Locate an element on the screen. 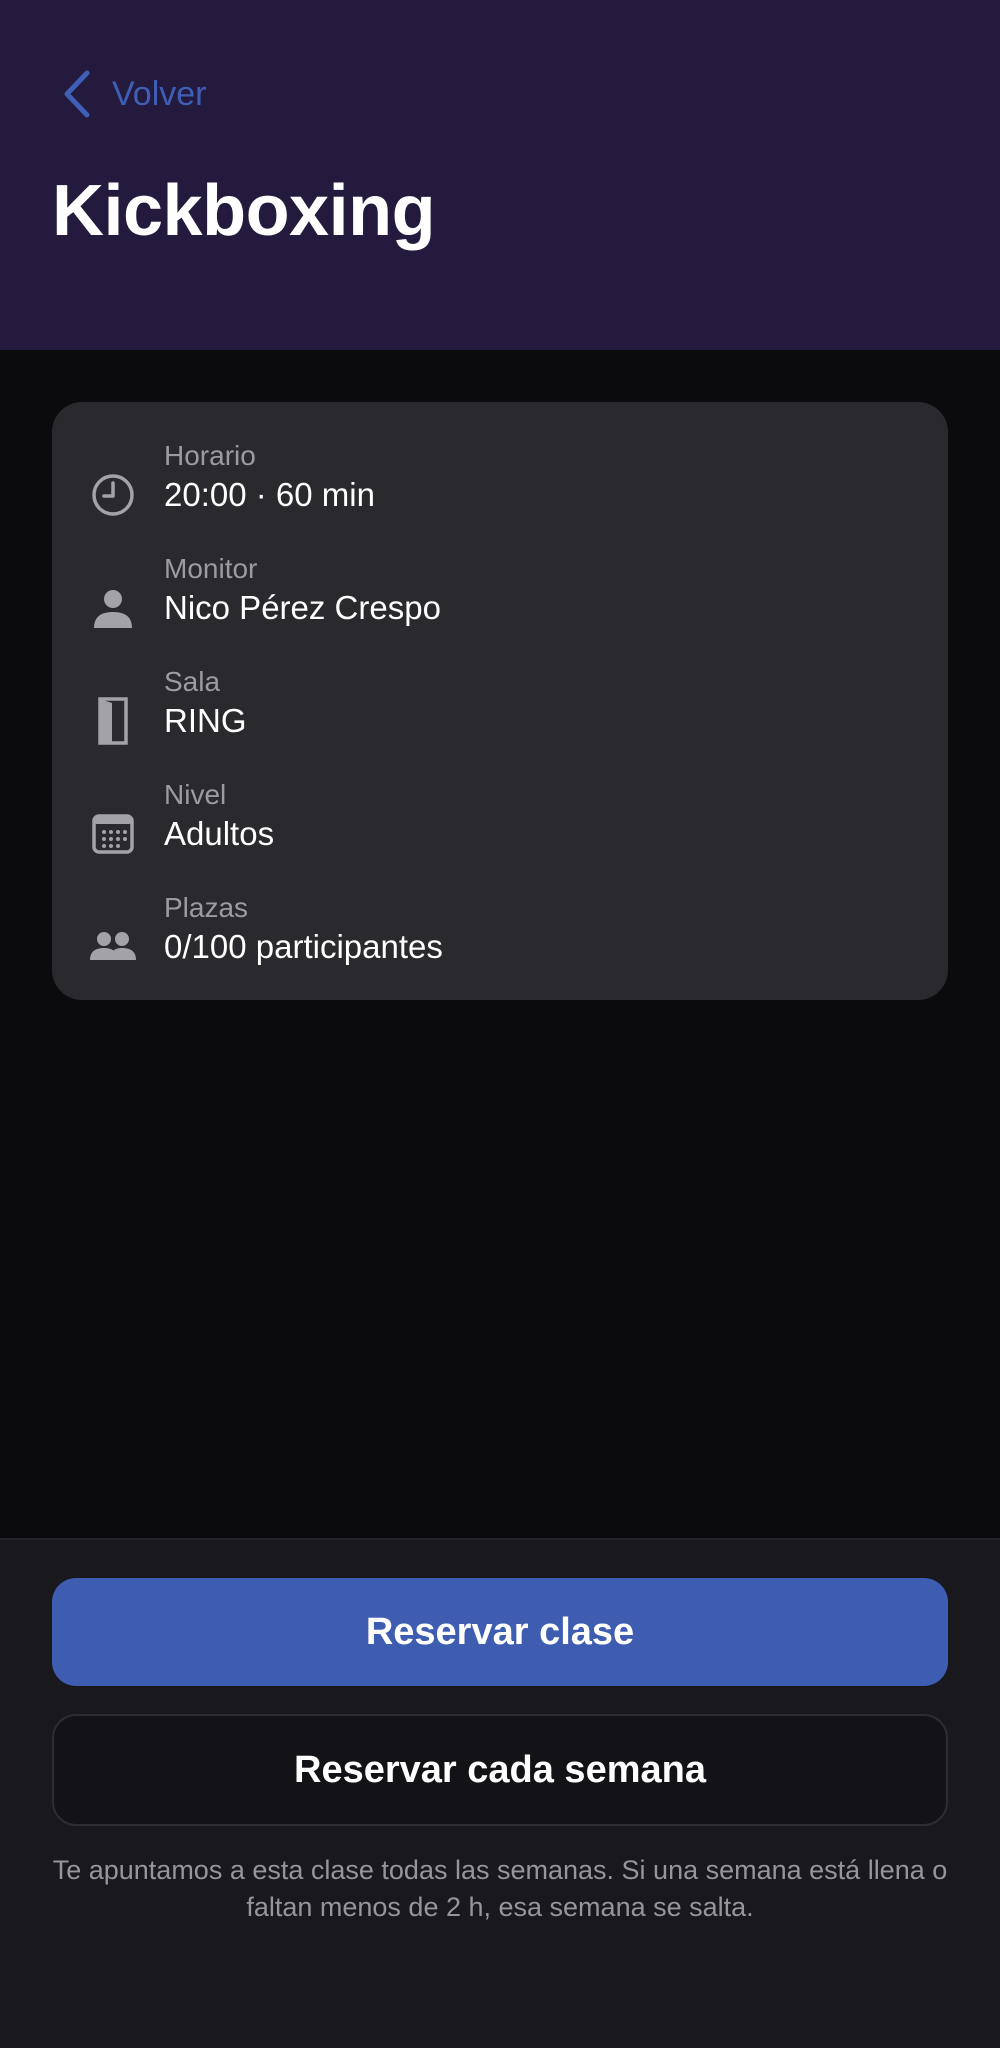  clock-icon is located at coordinates (113, 495).